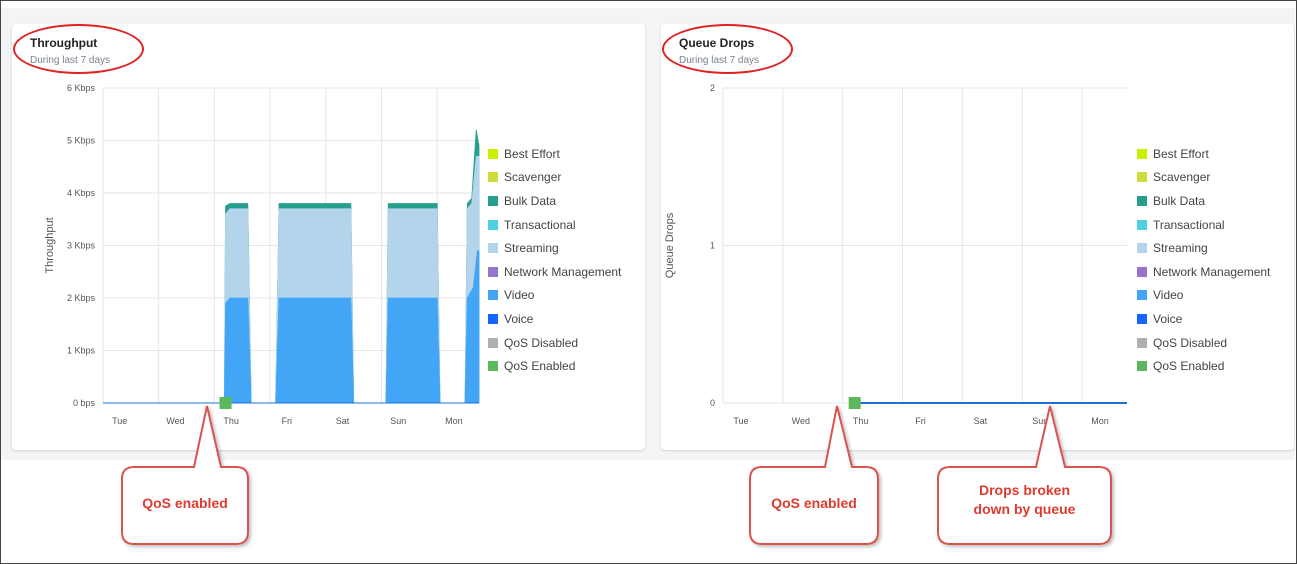 Image resolution: width=1297 pixels, height=564 pixels. I want to click on y-axis-label: Throughput, so click(50, 245).